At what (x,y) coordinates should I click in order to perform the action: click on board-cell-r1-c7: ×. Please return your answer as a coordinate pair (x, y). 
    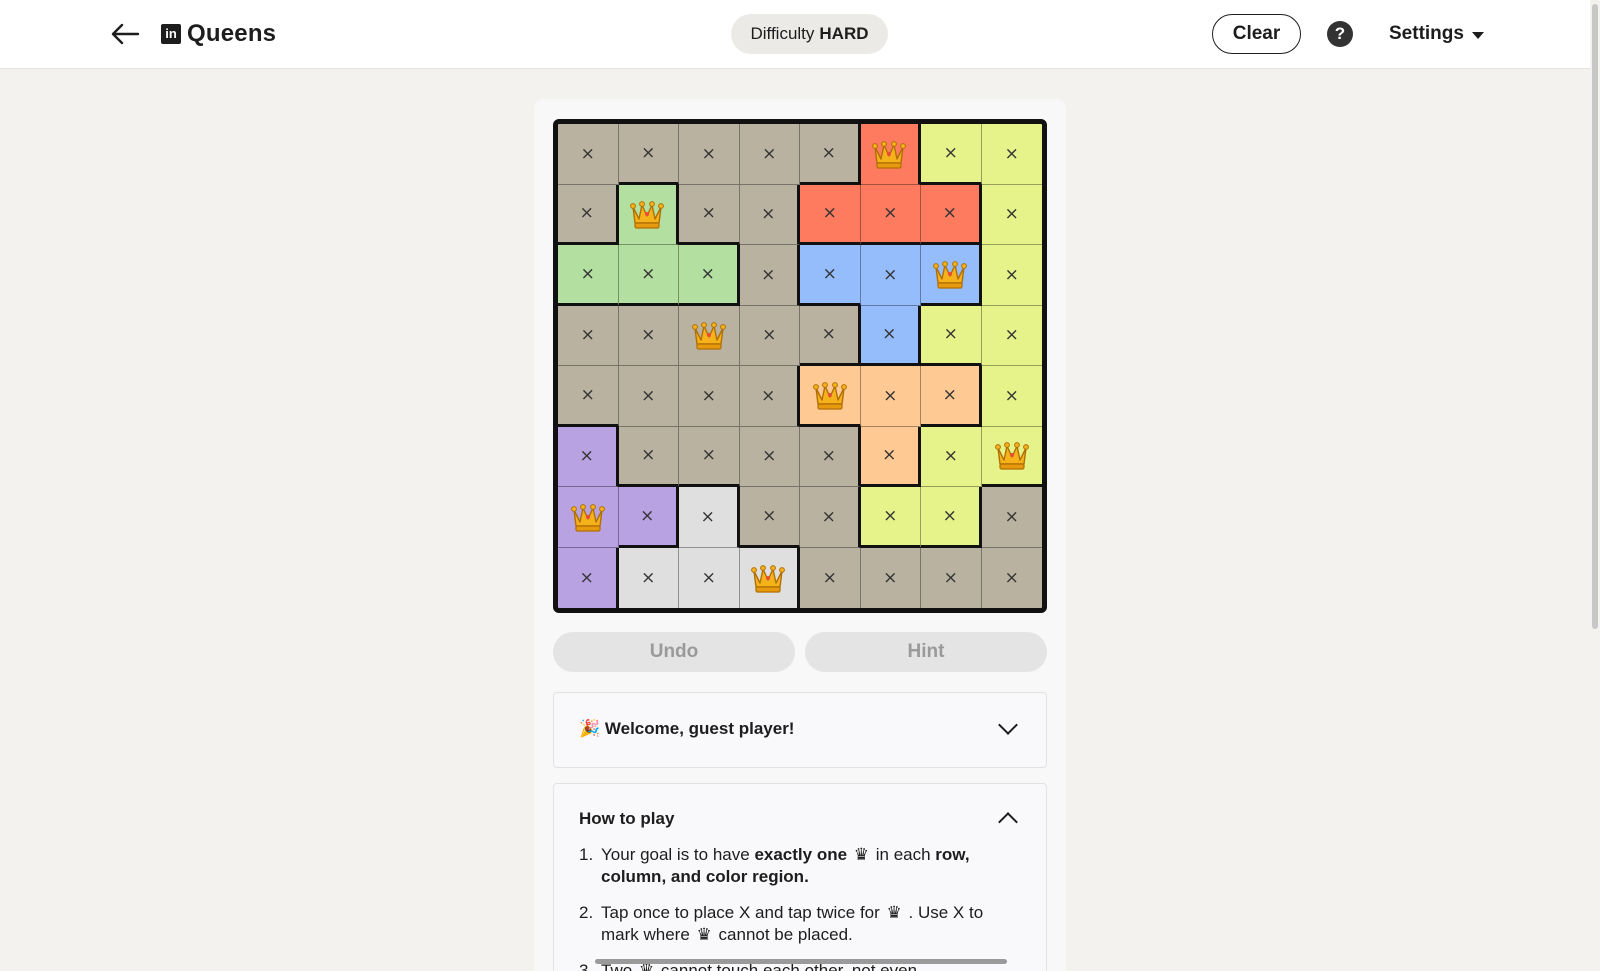
    Looking at the image, I should click on (951, 154).